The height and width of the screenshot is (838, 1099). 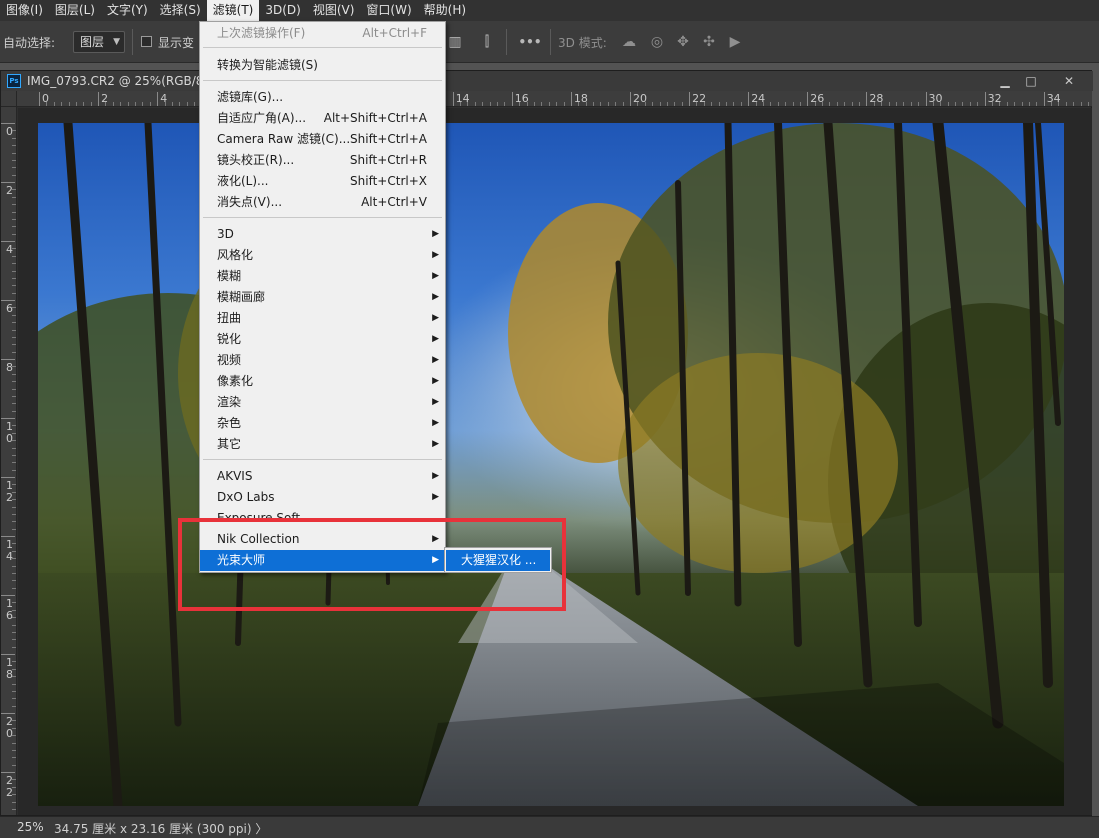 I want to click on menu-filter: 滤镜(T), so click(x=233, y=10).